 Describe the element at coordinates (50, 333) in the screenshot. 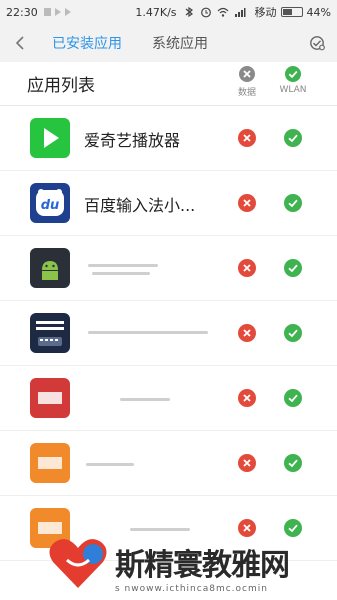

I see `keyboard-app-icon` at that location.